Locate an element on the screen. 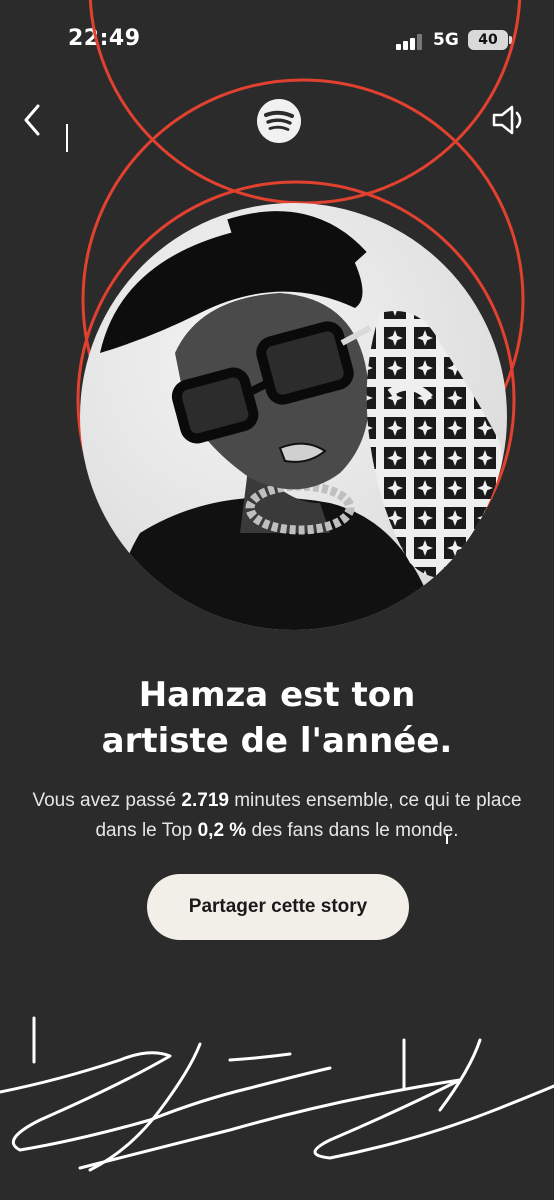 The image size is (554, 1200). share-story-button: Partager cette story is located at coordinates (278, 907).